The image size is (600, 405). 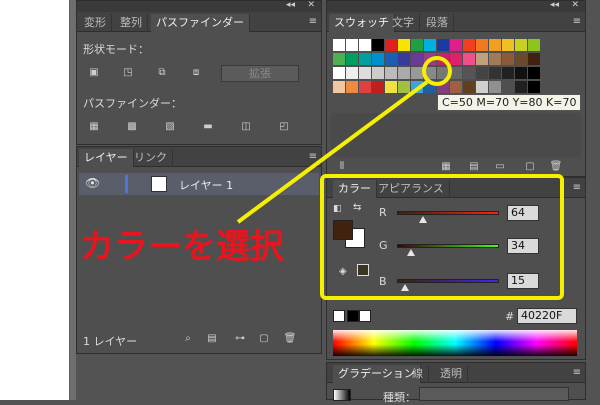 What do you see at coordinates (246, 127) in the screenshot?
I see `outline-icon: ◫` at bounding box center [246, 127].